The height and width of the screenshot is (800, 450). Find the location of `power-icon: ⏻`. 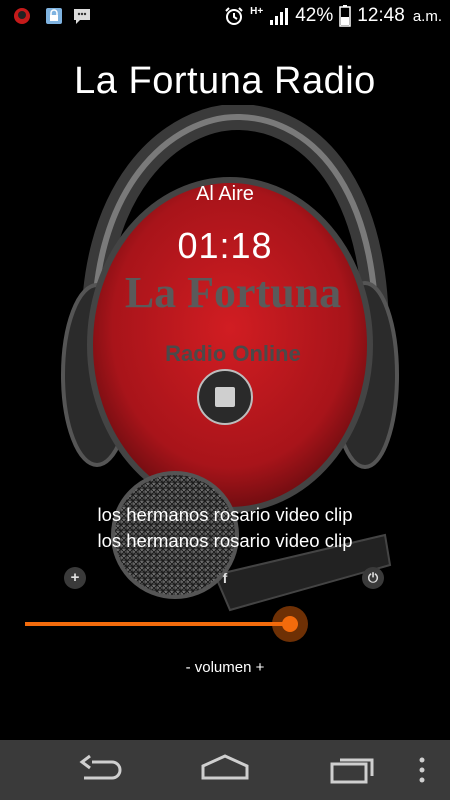

power-icon: ⏻ is located at coordinates (373, 577).